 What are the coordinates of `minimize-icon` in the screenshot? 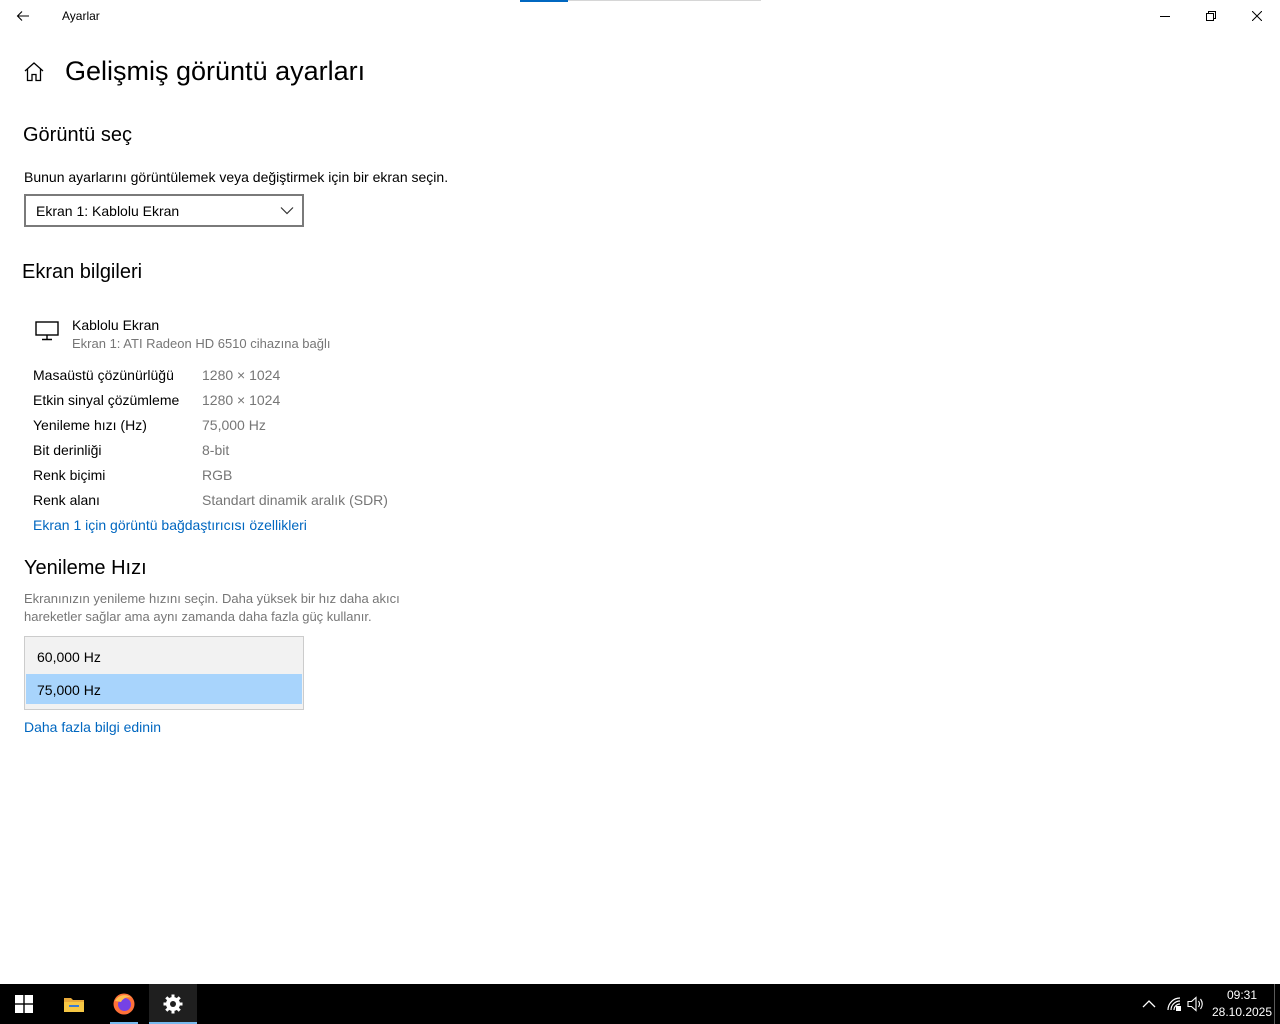 It's located at (1165, 16).